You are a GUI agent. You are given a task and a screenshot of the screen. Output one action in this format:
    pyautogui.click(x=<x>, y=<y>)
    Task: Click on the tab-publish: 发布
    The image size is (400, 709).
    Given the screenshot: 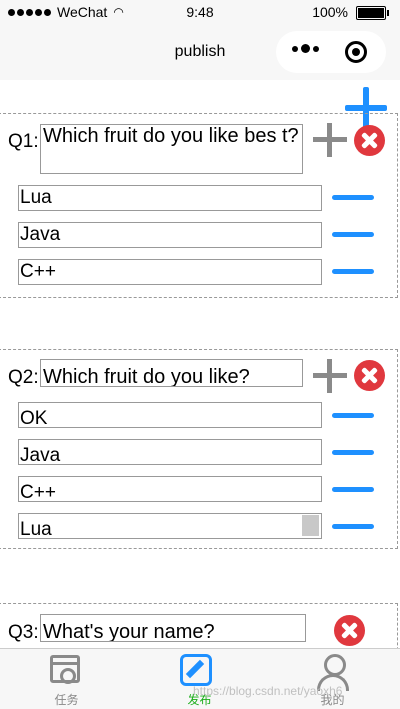 What is the action you would take?
    pyautogui.click(x=199, y=679)
    